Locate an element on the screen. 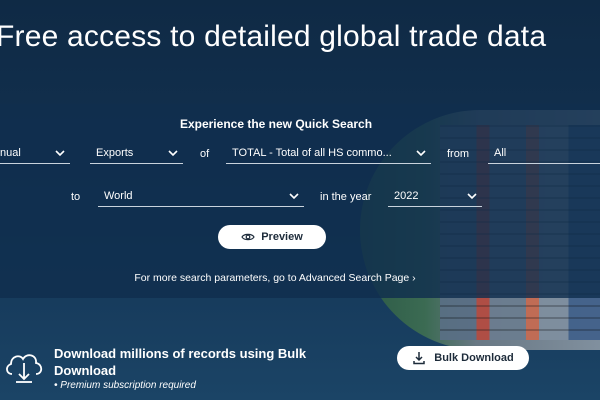 The width and height of the screenshot is (600, 400). year-value: 2022 is located at coordinates (406, 195).